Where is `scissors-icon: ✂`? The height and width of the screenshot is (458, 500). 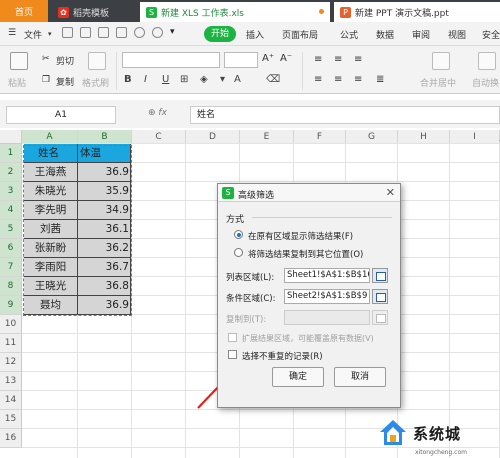 scissors-icon: ✂ is located at coordinates (46, 59).